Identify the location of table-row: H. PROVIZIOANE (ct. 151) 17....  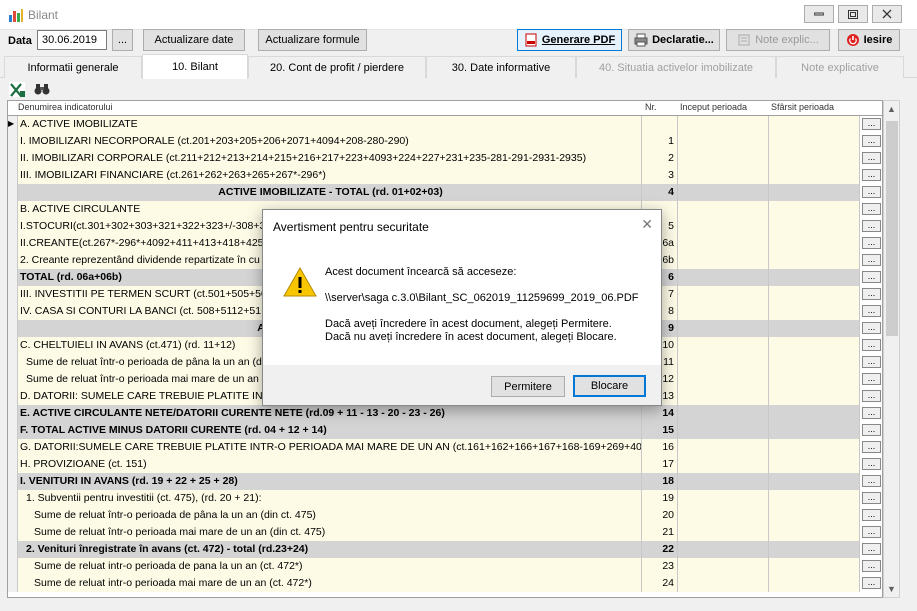
(445, 464).